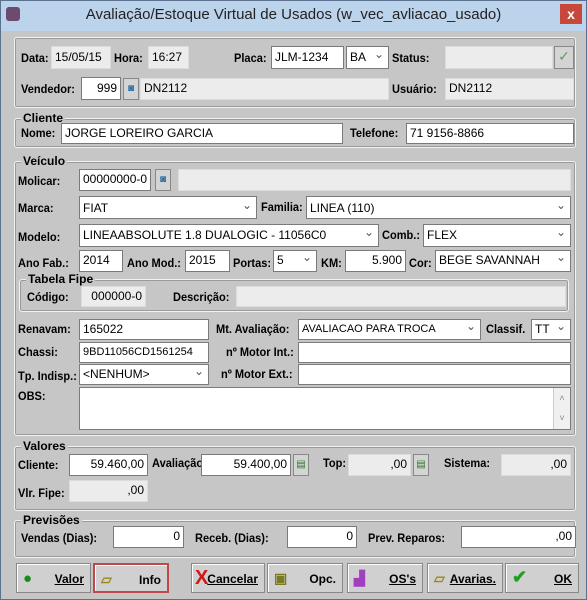  What do you see at coordinates (35, 58) in the screenshot?
I see `data-label: Data:` at bounding box center [35, 58].